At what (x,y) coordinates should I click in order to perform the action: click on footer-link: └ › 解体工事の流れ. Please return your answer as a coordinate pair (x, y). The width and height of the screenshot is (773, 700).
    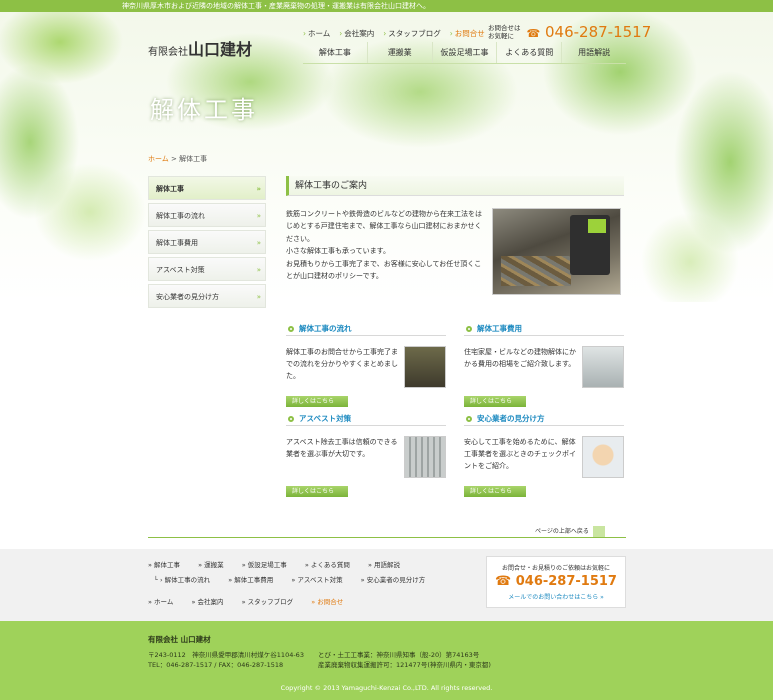
    Looking at the image, I should click on (186, 580).